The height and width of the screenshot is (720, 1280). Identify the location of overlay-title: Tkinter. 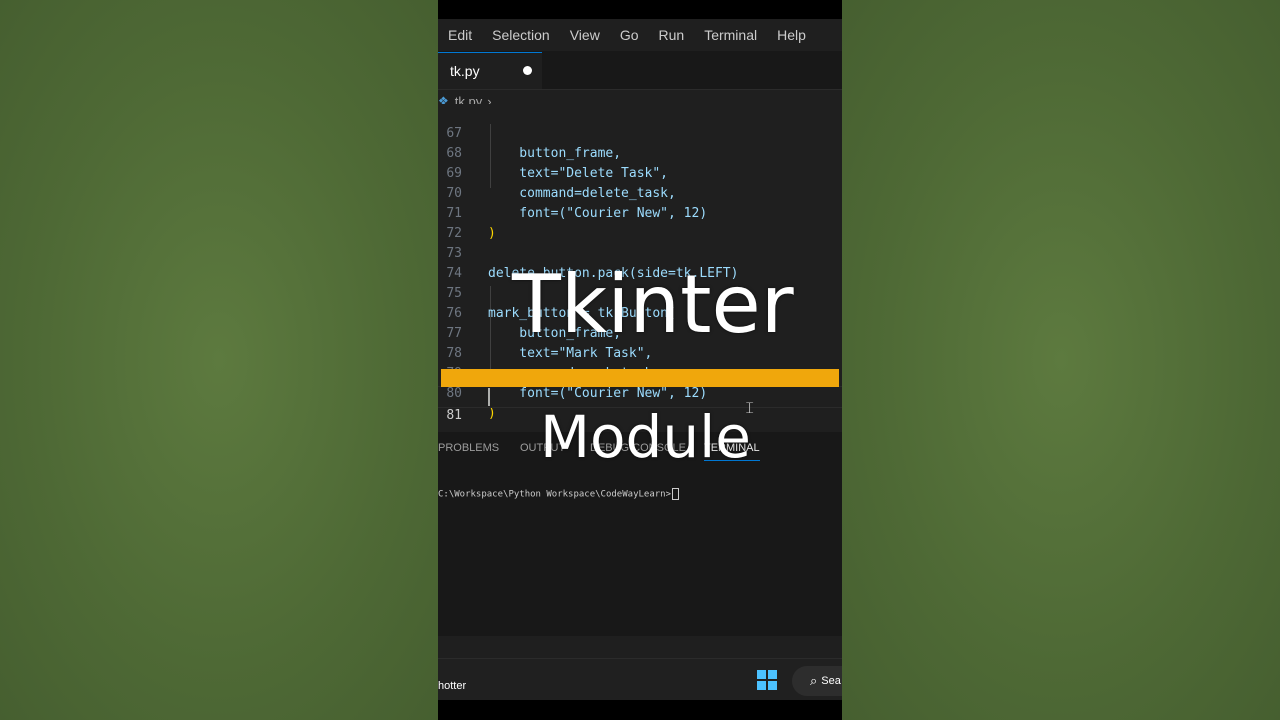
(653, 304).